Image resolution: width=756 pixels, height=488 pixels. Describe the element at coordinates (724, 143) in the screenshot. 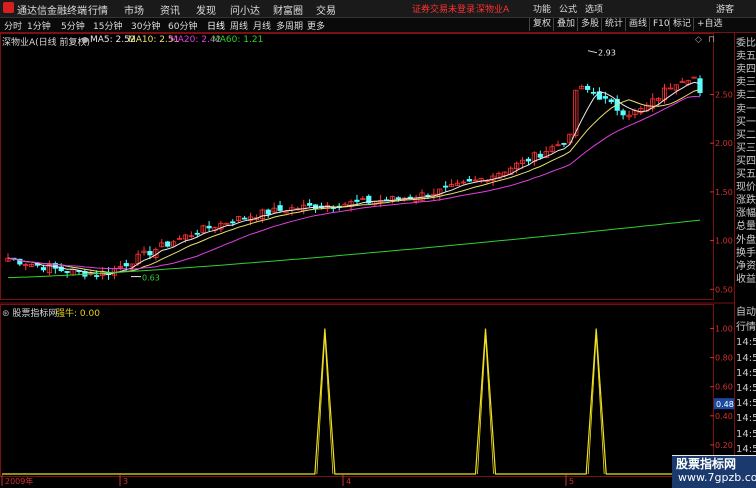

I see `y-tick-label: 2.00` at that location.